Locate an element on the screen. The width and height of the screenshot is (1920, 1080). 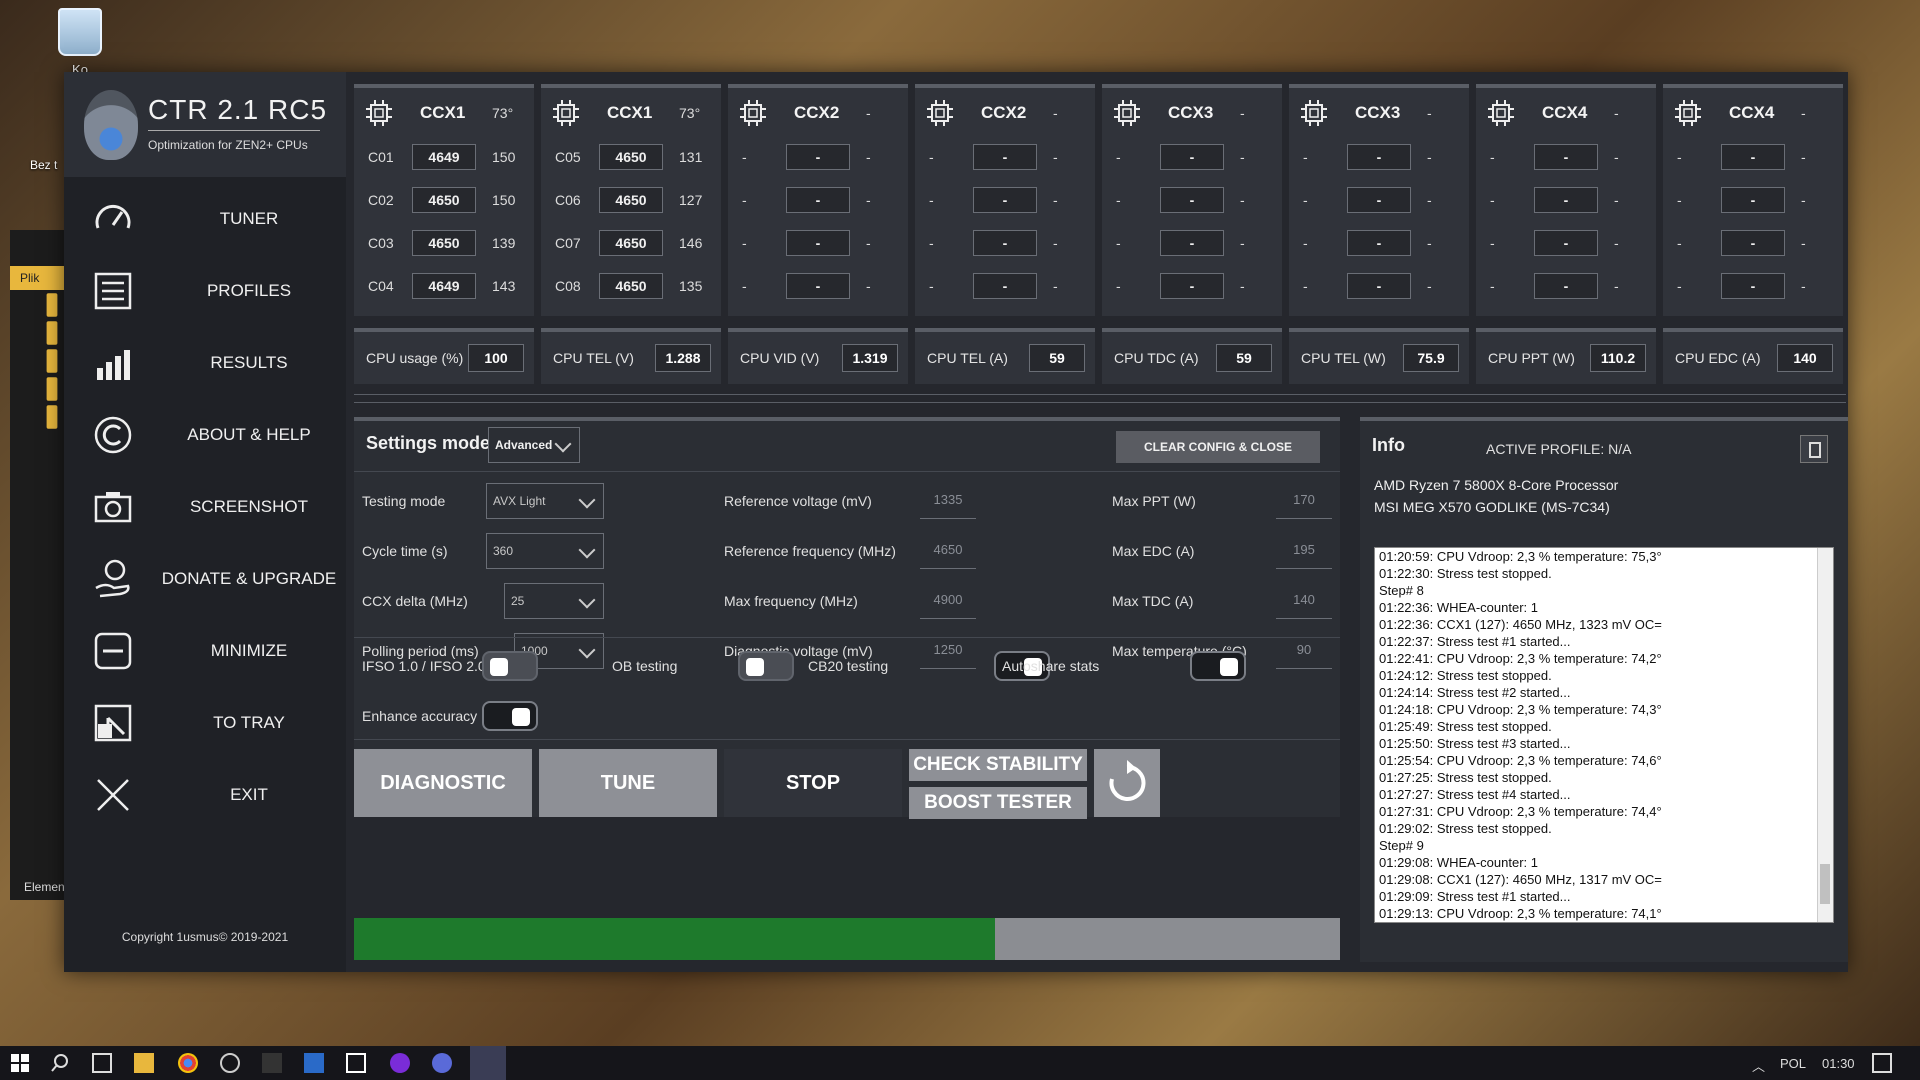
copy-log-button is located at coordinates (1814, 449).